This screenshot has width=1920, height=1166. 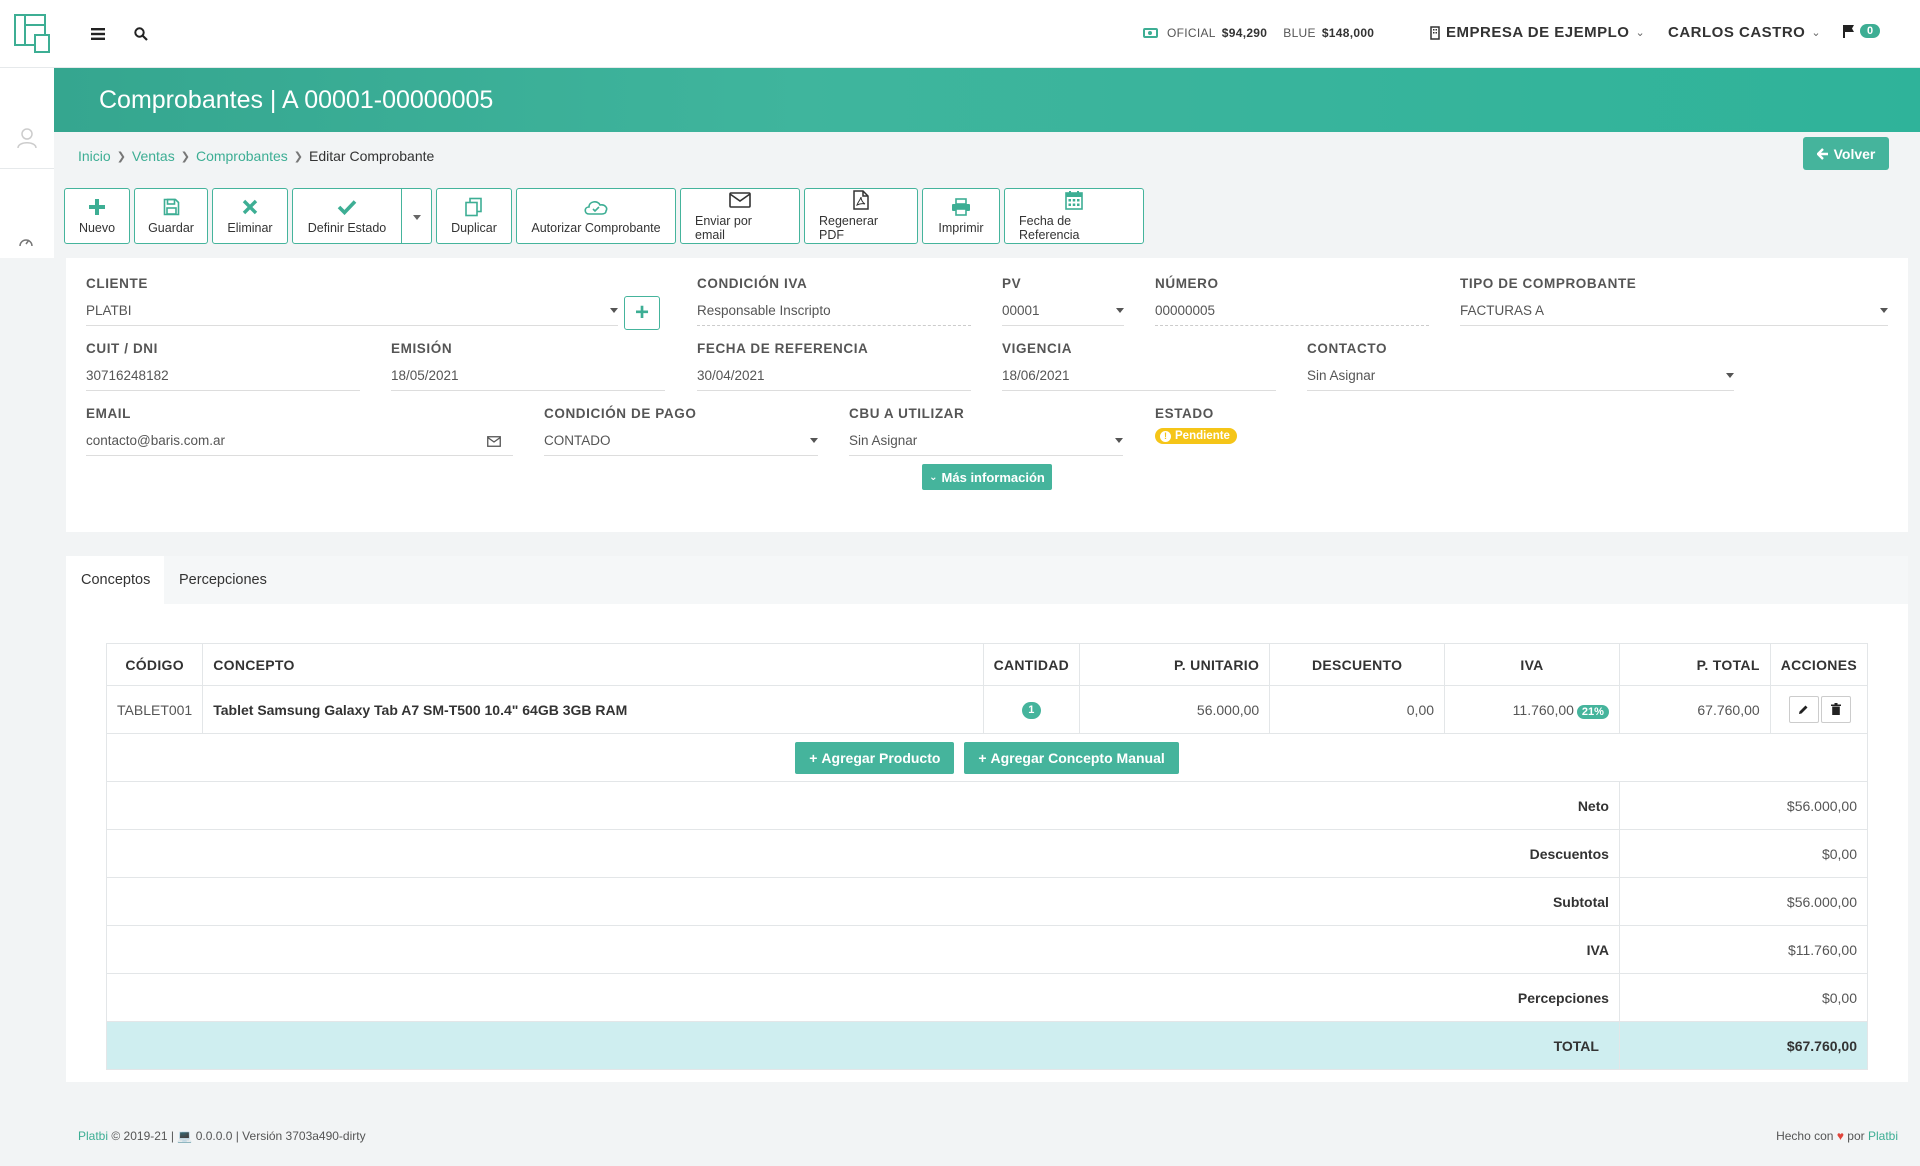 I want to click on duplicar-button: Duplicar, so click(x=474, y=216).